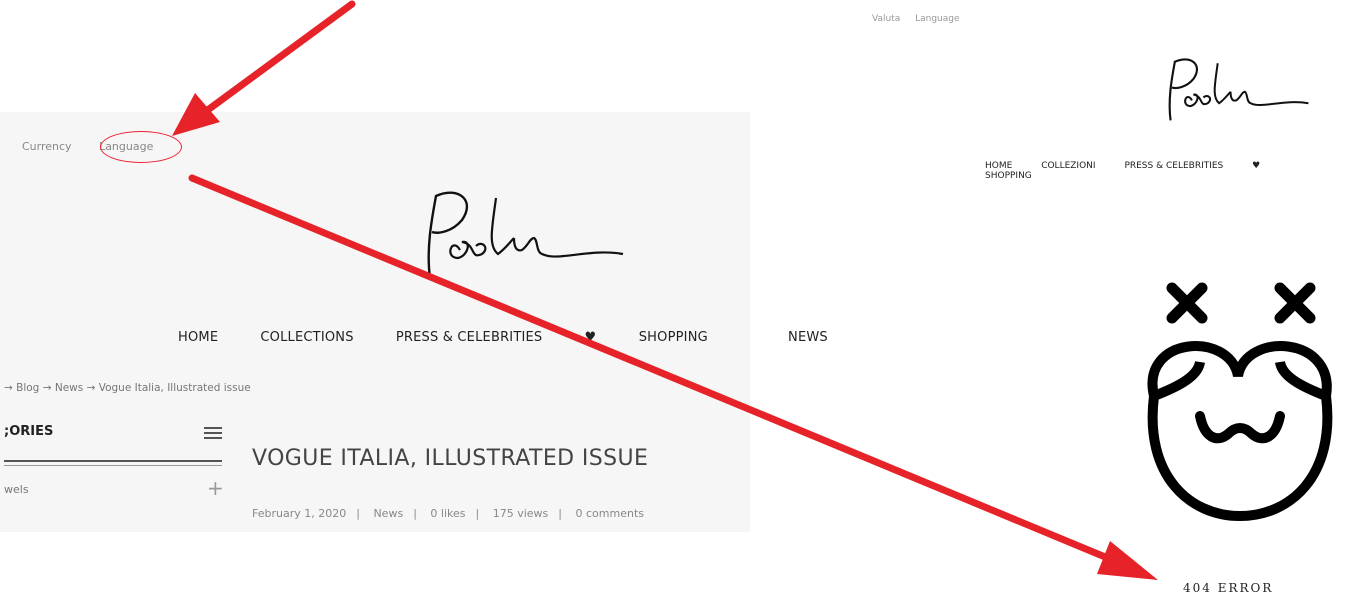  Describe the element at coordinates (1228, 588) in the screenshot. I see `error-label: 404 ERROR` at that location.